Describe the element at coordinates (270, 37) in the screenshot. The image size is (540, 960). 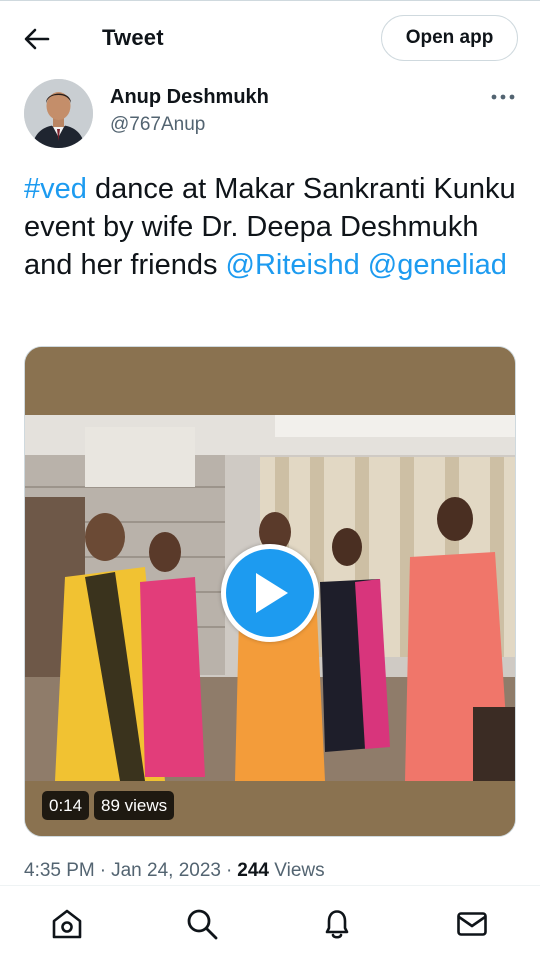
I see `top-bar: Tweet Open app` at that location.